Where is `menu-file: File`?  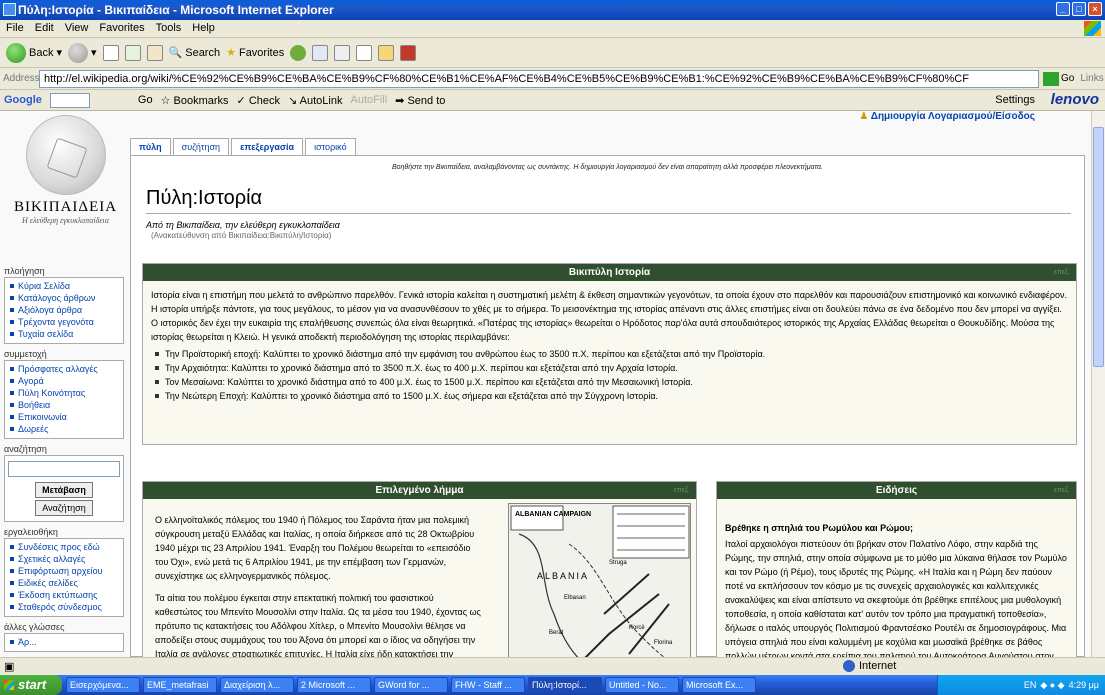 menu-file: File is located at coordinates (15, 28).